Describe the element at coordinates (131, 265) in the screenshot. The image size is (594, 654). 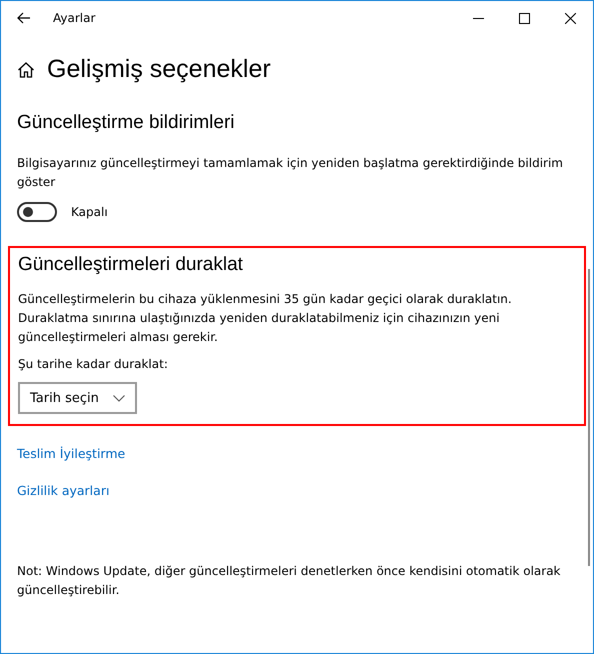
I see `section-heading: Güncelleştirmeleri duraklat` at that location.